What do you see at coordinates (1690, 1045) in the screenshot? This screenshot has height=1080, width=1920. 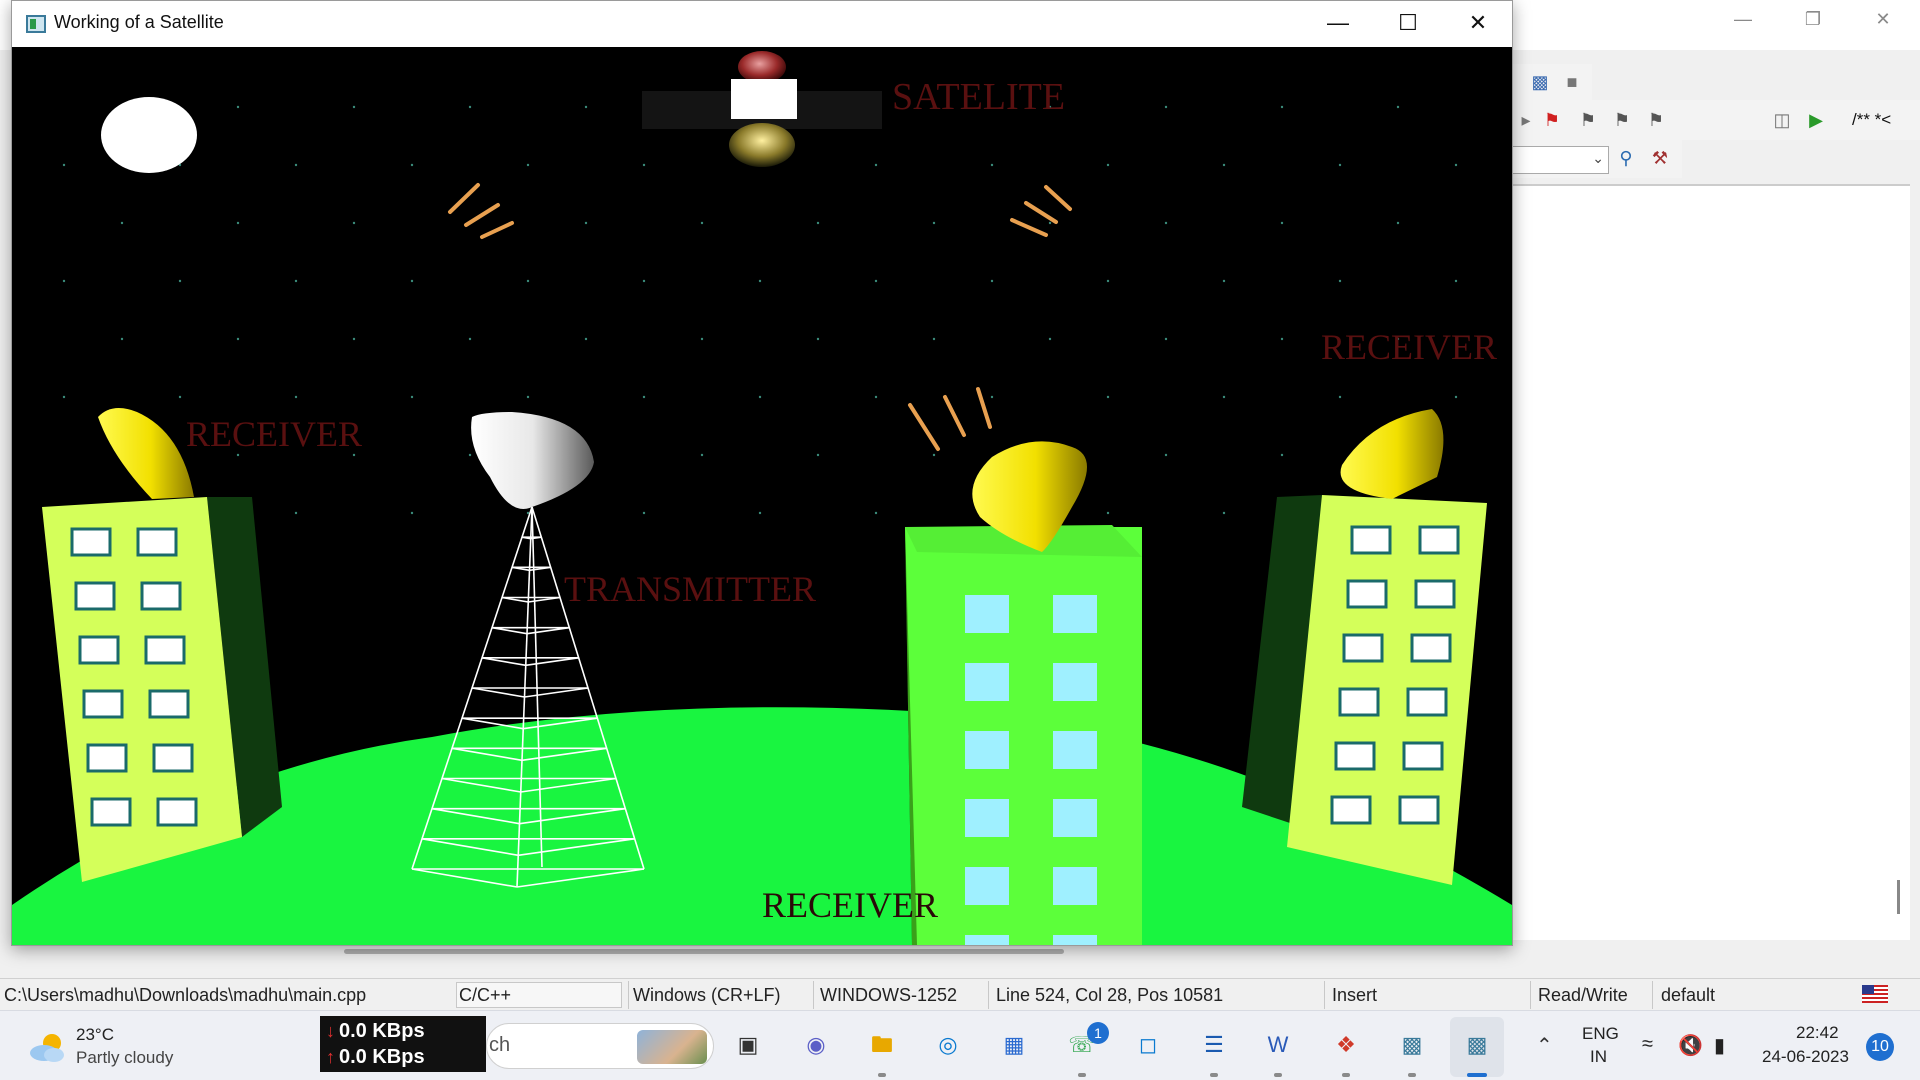 I see `volume-muted-icon: 🔇` at bounding box center [1690, 1045].